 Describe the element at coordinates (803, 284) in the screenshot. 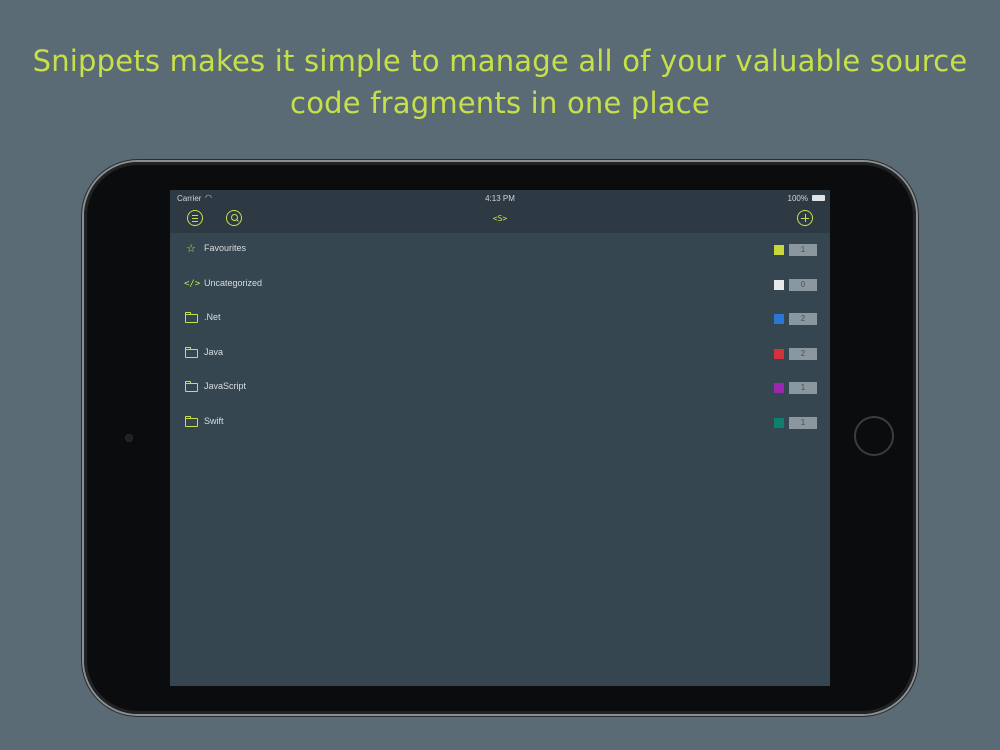

I see `count-badge: 0` at that location.